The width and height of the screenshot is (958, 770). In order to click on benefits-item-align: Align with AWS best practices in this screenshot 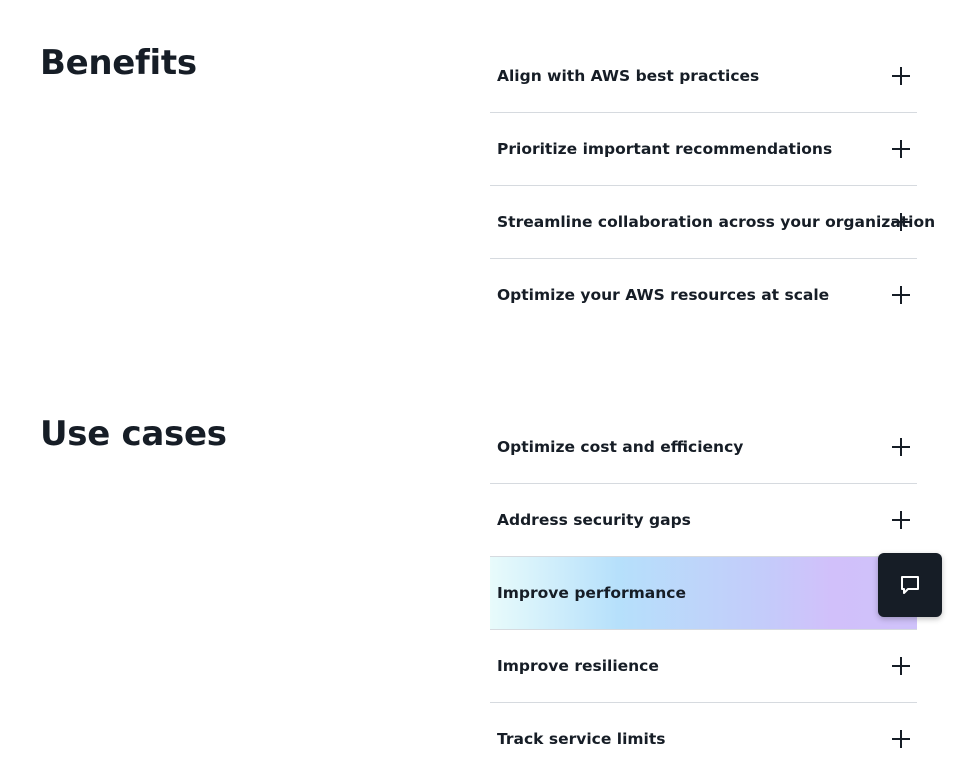, I will do `click(703, 76)`.